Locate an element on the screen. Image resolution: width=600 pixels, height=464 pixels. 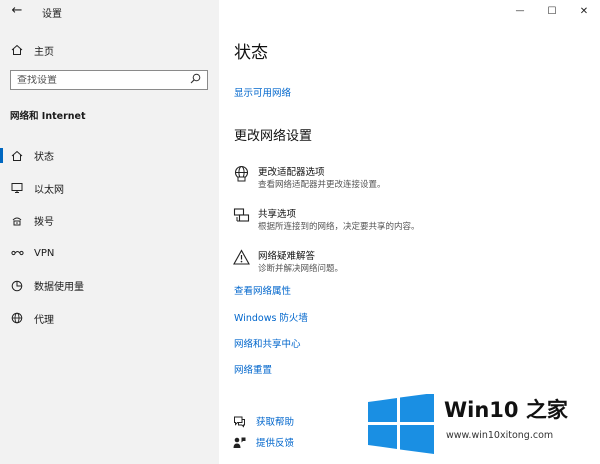
sidebar-item-label: 数据使用量 is located at coordinates (59, 288).